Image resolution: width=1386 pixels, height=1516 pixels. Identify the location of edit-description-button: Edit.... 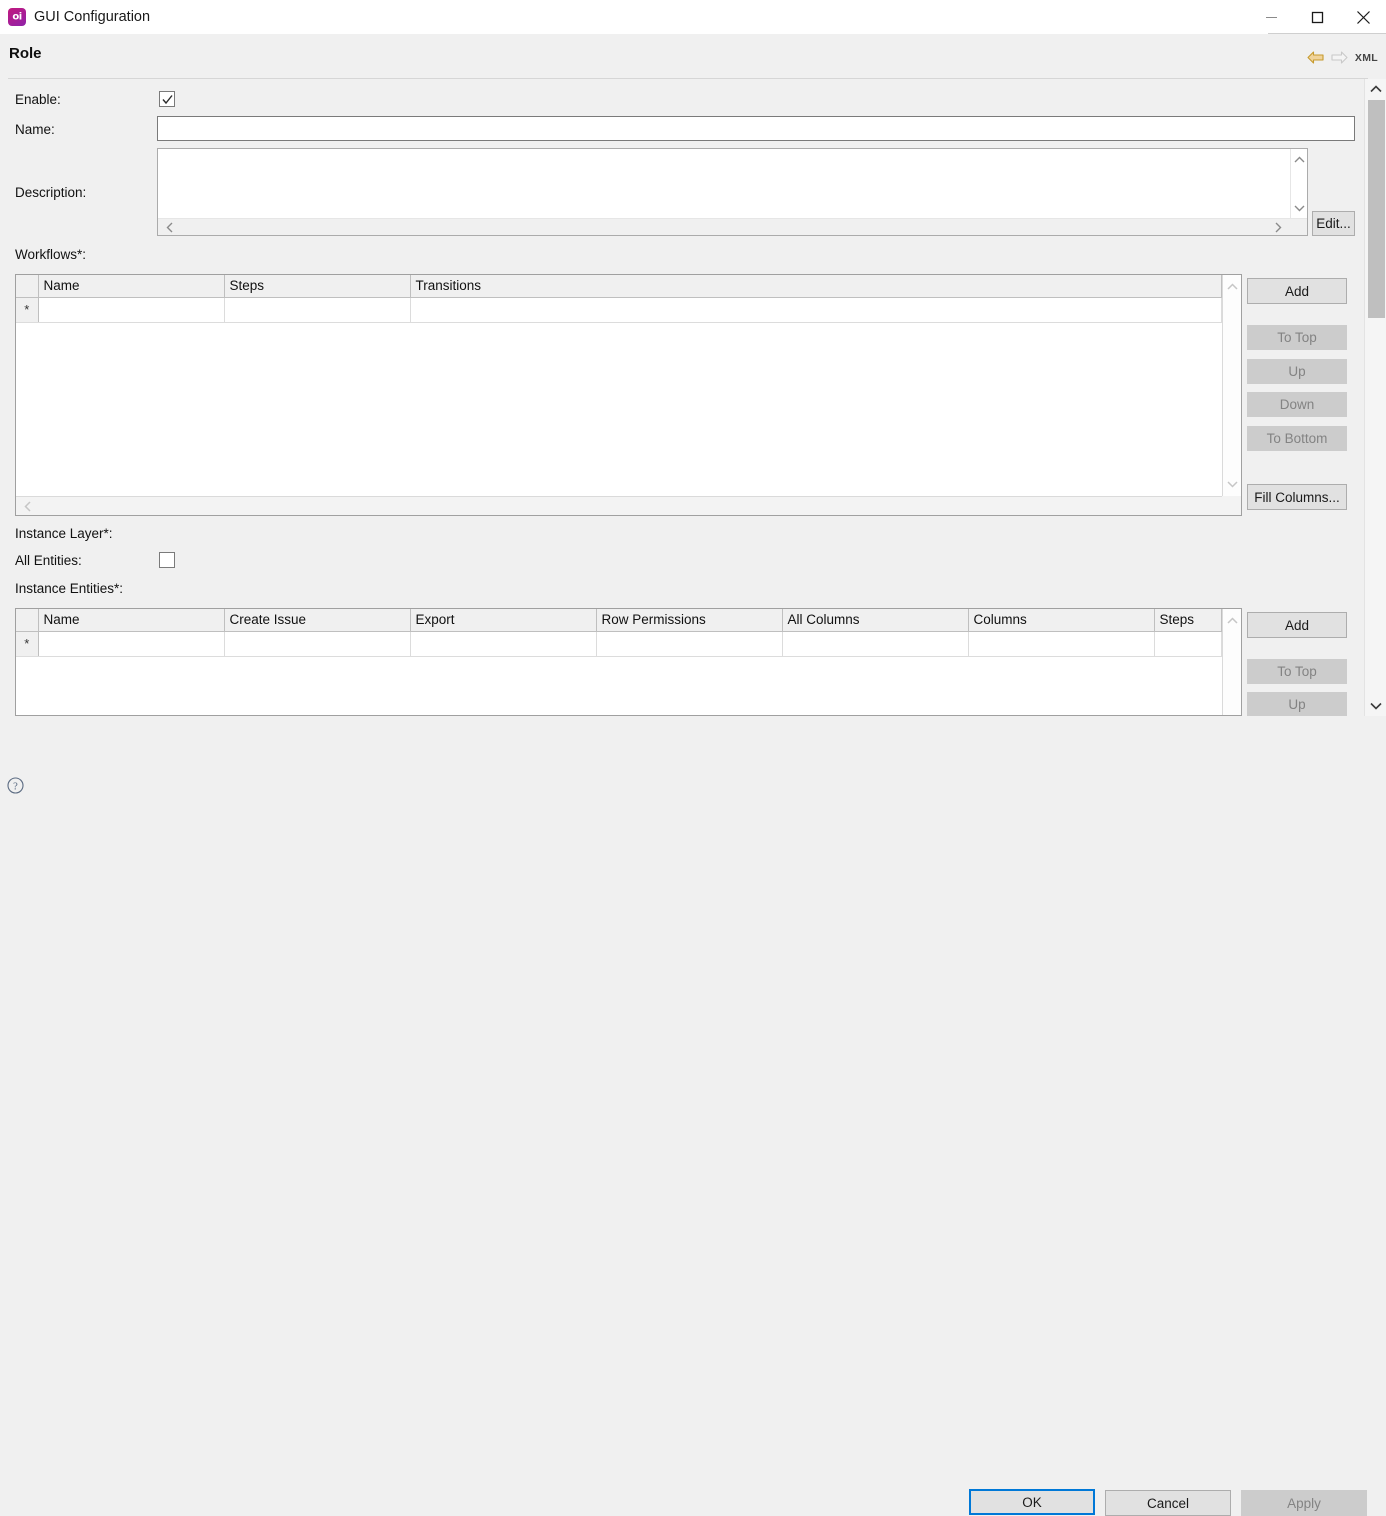
(1333, 223).